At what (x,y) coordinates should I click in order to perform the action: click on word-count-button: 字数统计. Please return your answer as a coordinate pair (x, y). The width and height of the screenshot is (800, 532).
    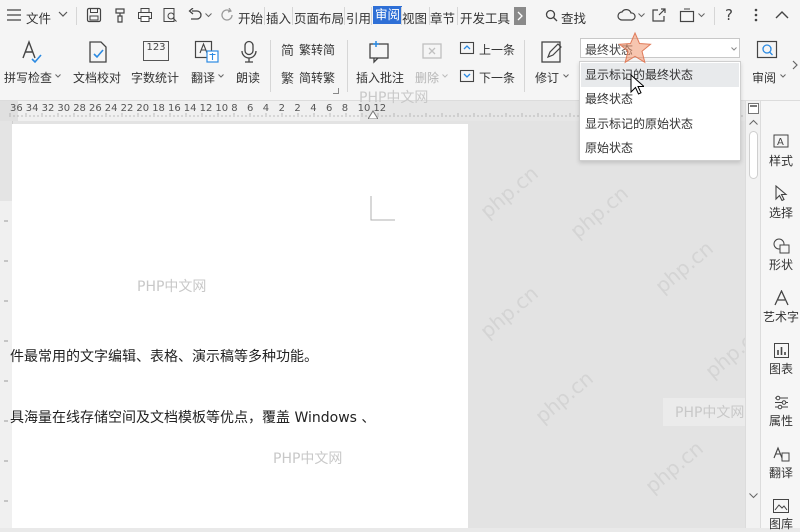
    Looking at the image, I should click on (155, 77).